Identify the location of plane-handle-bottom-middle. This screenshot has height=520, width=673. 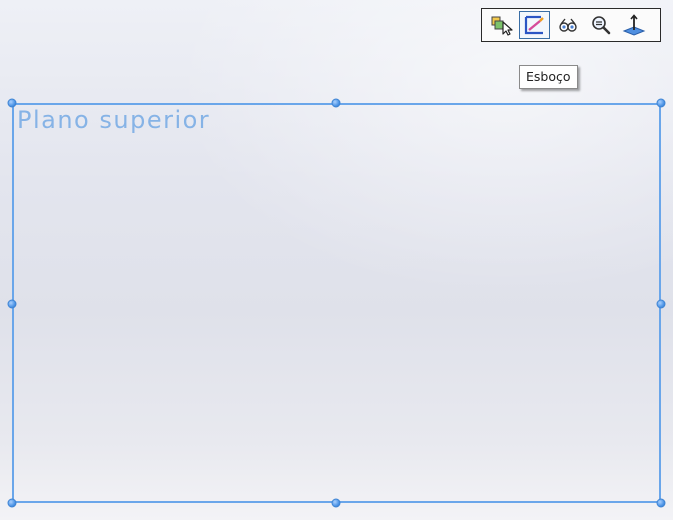
(336, 503).